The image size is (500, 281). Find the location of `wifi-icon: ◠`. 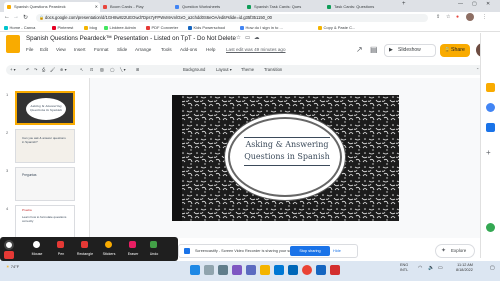

wifi-icon: ◠ is located at coordinates (420, 268).